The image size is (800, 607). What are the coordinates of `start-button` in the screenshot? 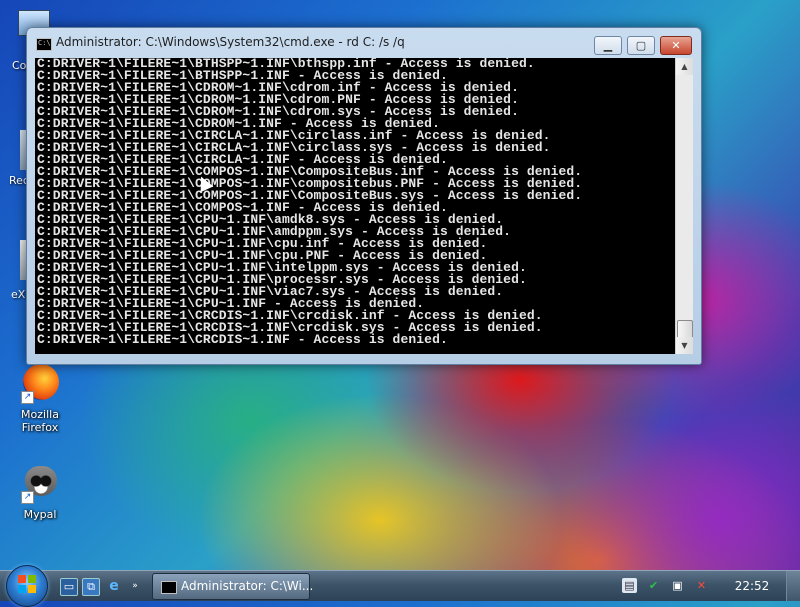 It's located at (27, 586).